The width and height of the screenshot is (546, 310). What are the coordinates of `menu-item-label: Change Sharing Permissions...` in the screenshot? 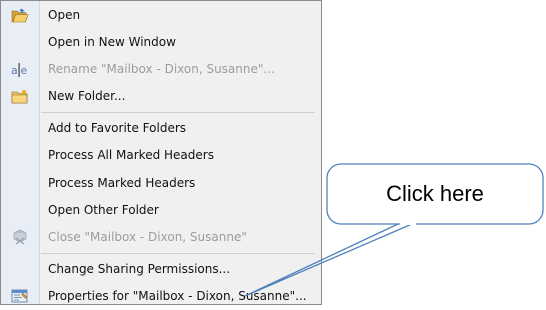 It's located at (139, 268).